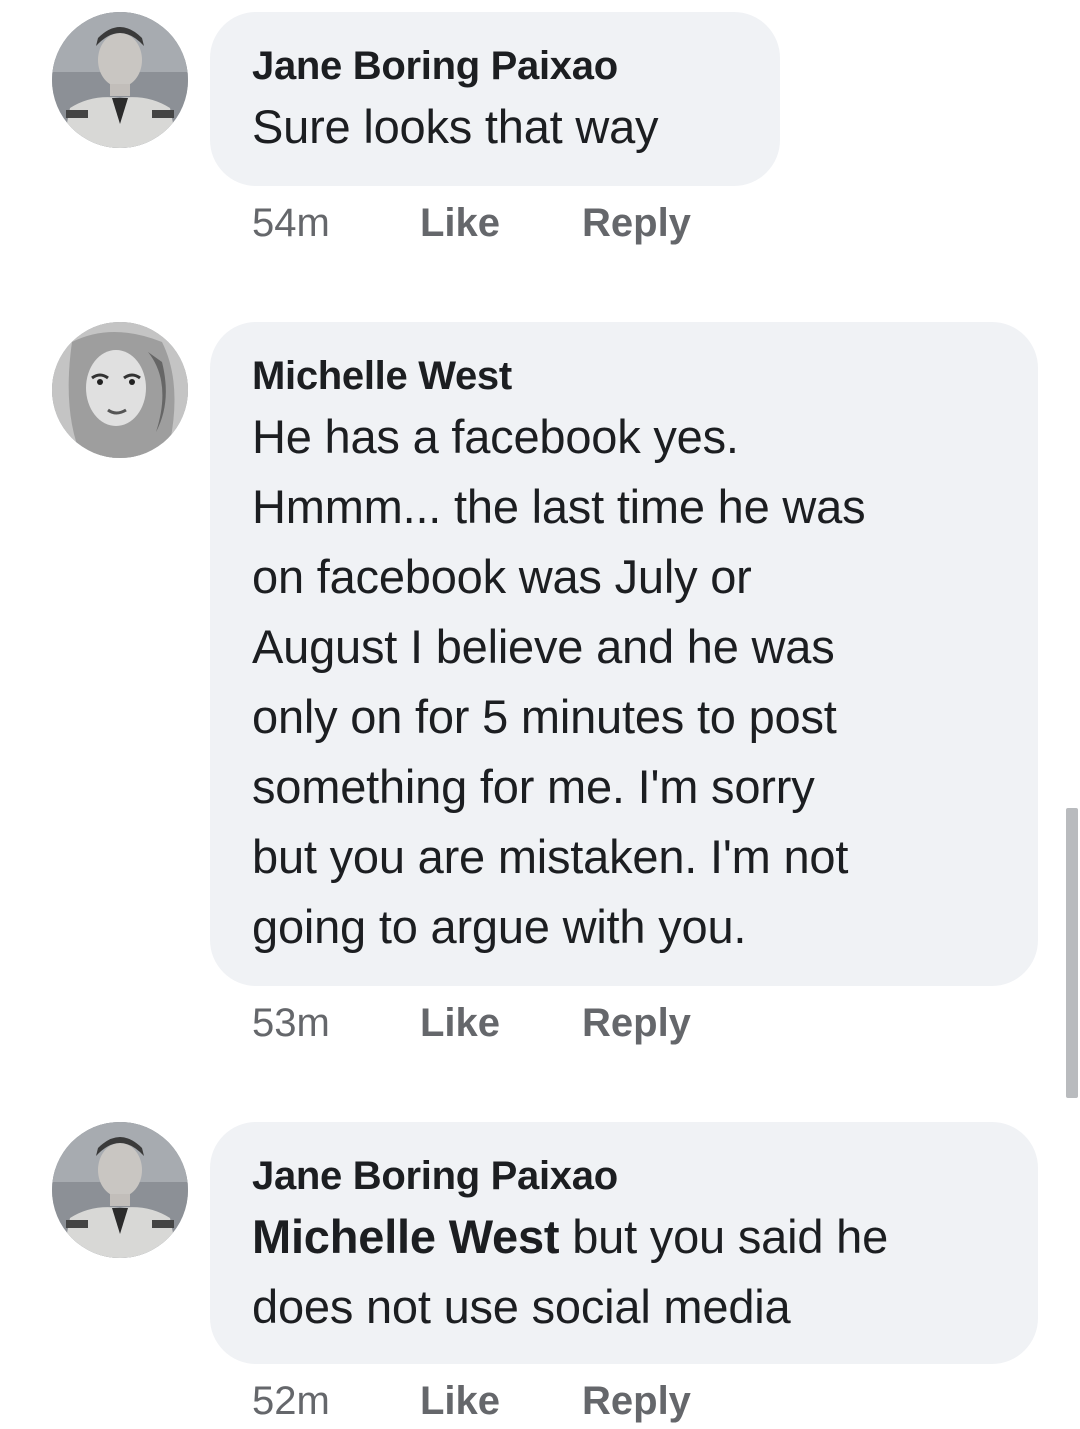 This screenshot has width=1080, height=1429. I want to click on comment-text-line: does not use social media, so click(521, 1306).